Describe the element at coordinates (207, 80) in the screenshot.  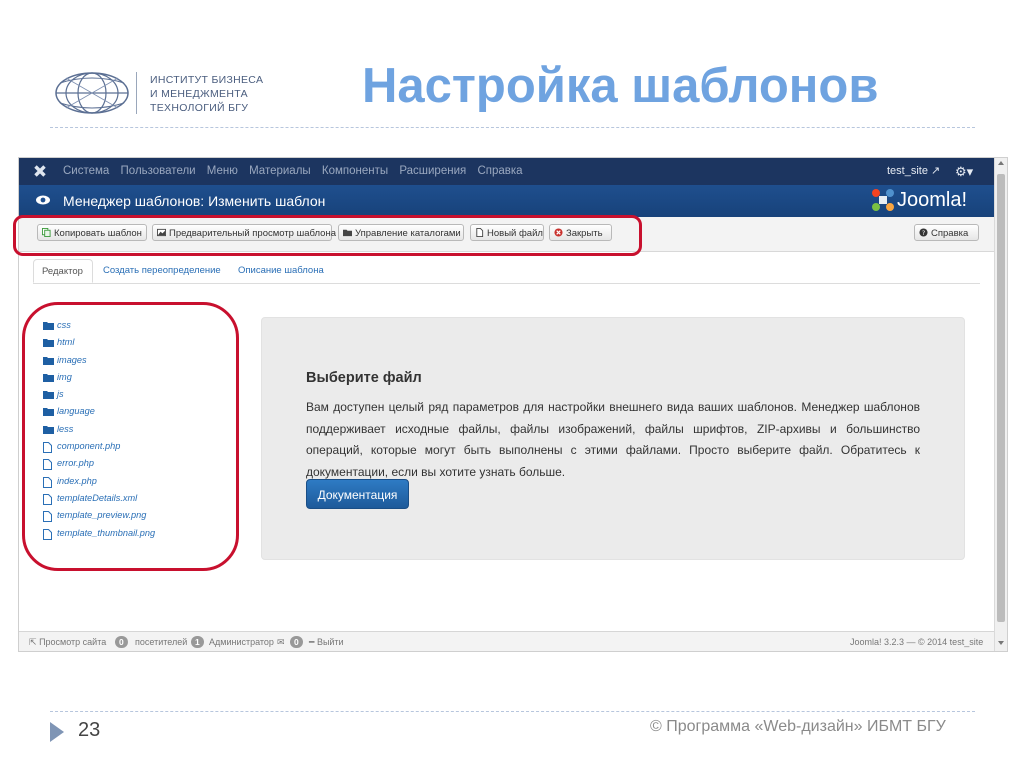
I see `logo-line-1: ИНСТИТУТ БИЗНЕСА` at that location.